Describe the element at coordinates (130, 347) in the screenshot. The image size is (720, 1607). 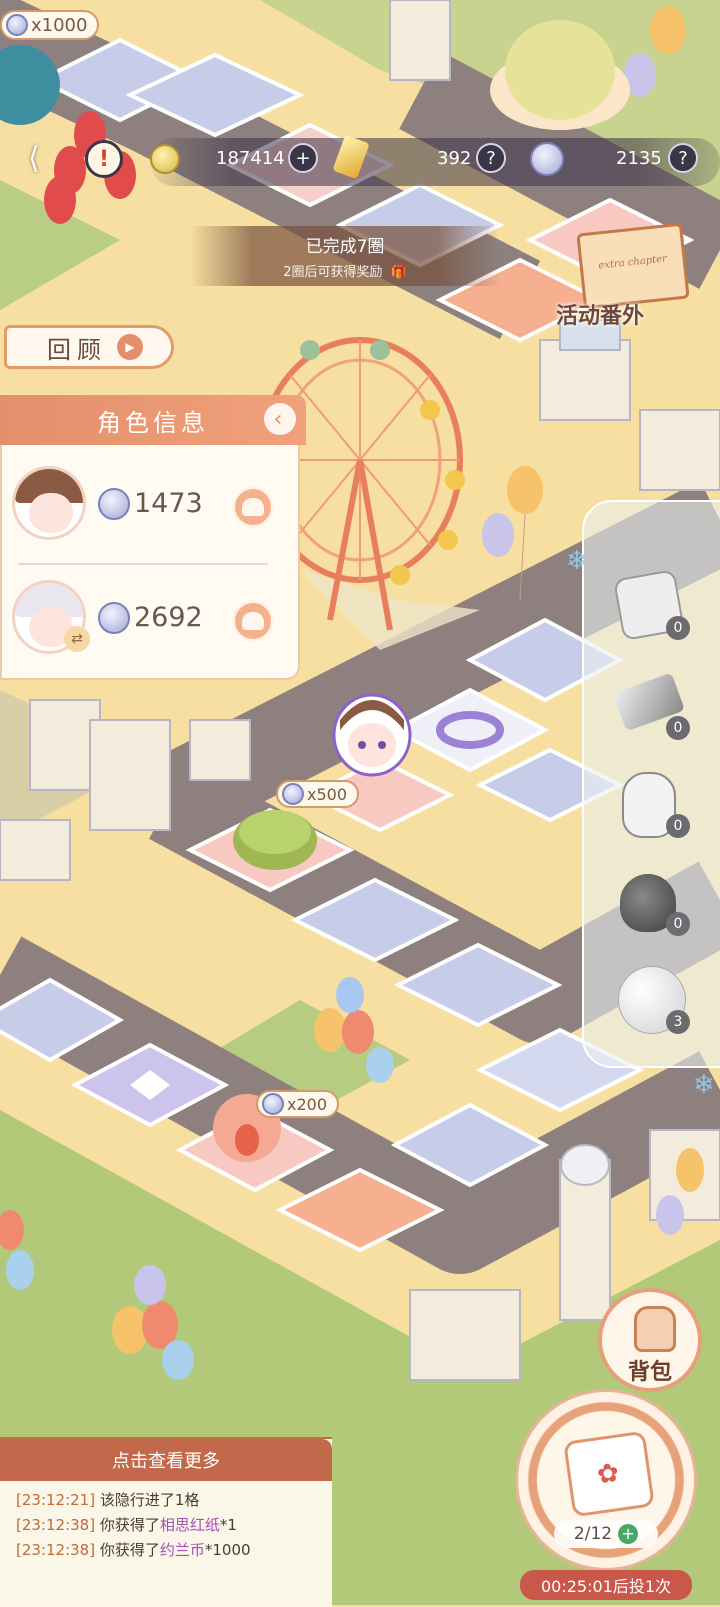
I see `play-icon: ▶` at that location.